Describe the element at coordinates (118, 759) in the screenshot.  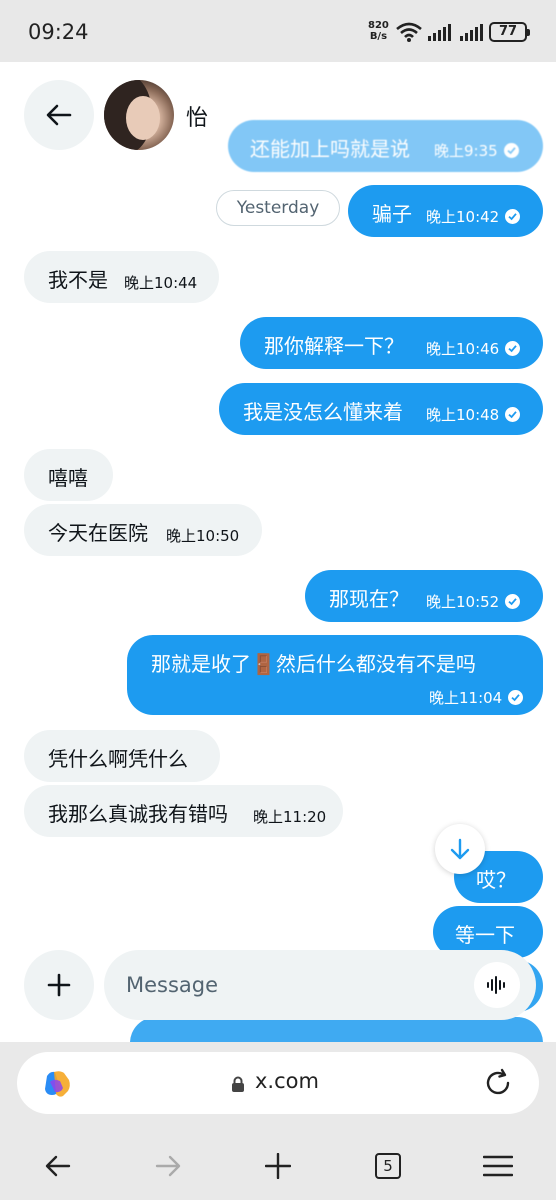
I see `message-text: 凭什么啊凭什么` at that location.